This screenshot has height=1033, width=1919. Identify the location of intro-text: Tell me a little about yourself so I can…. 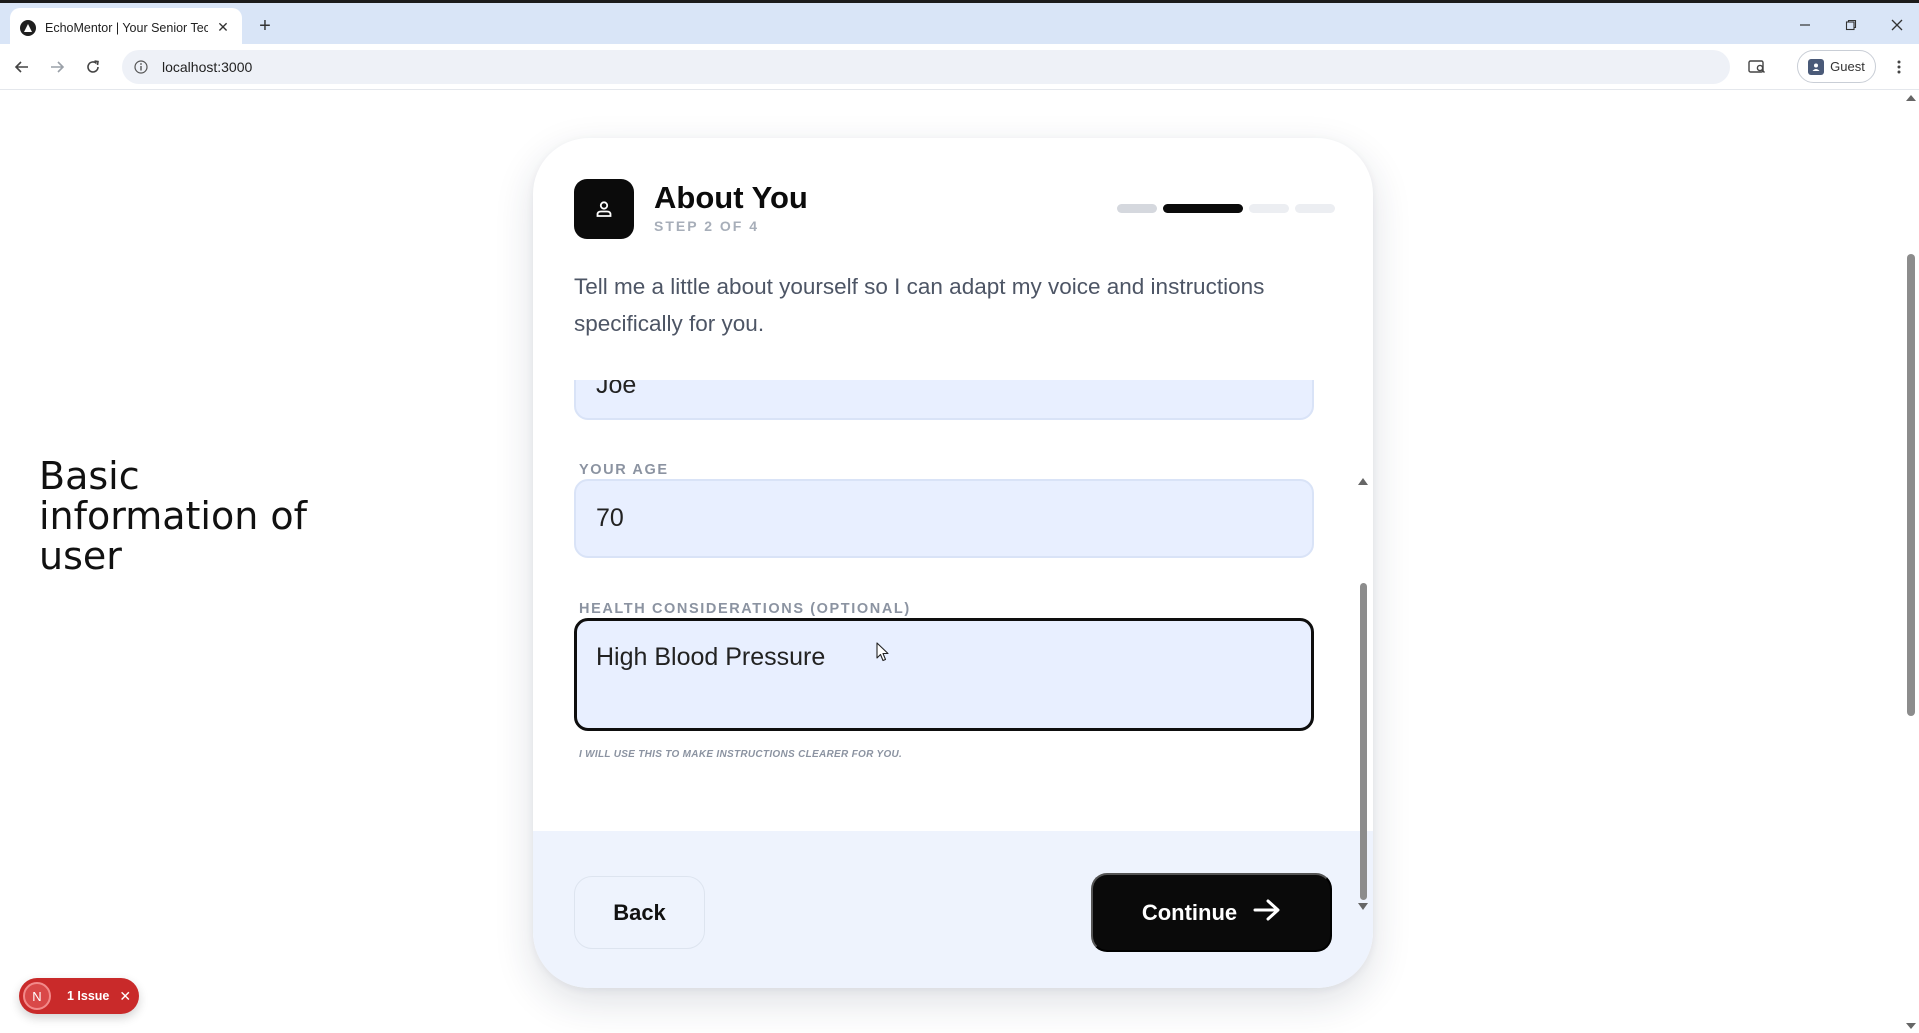
(919, 305).